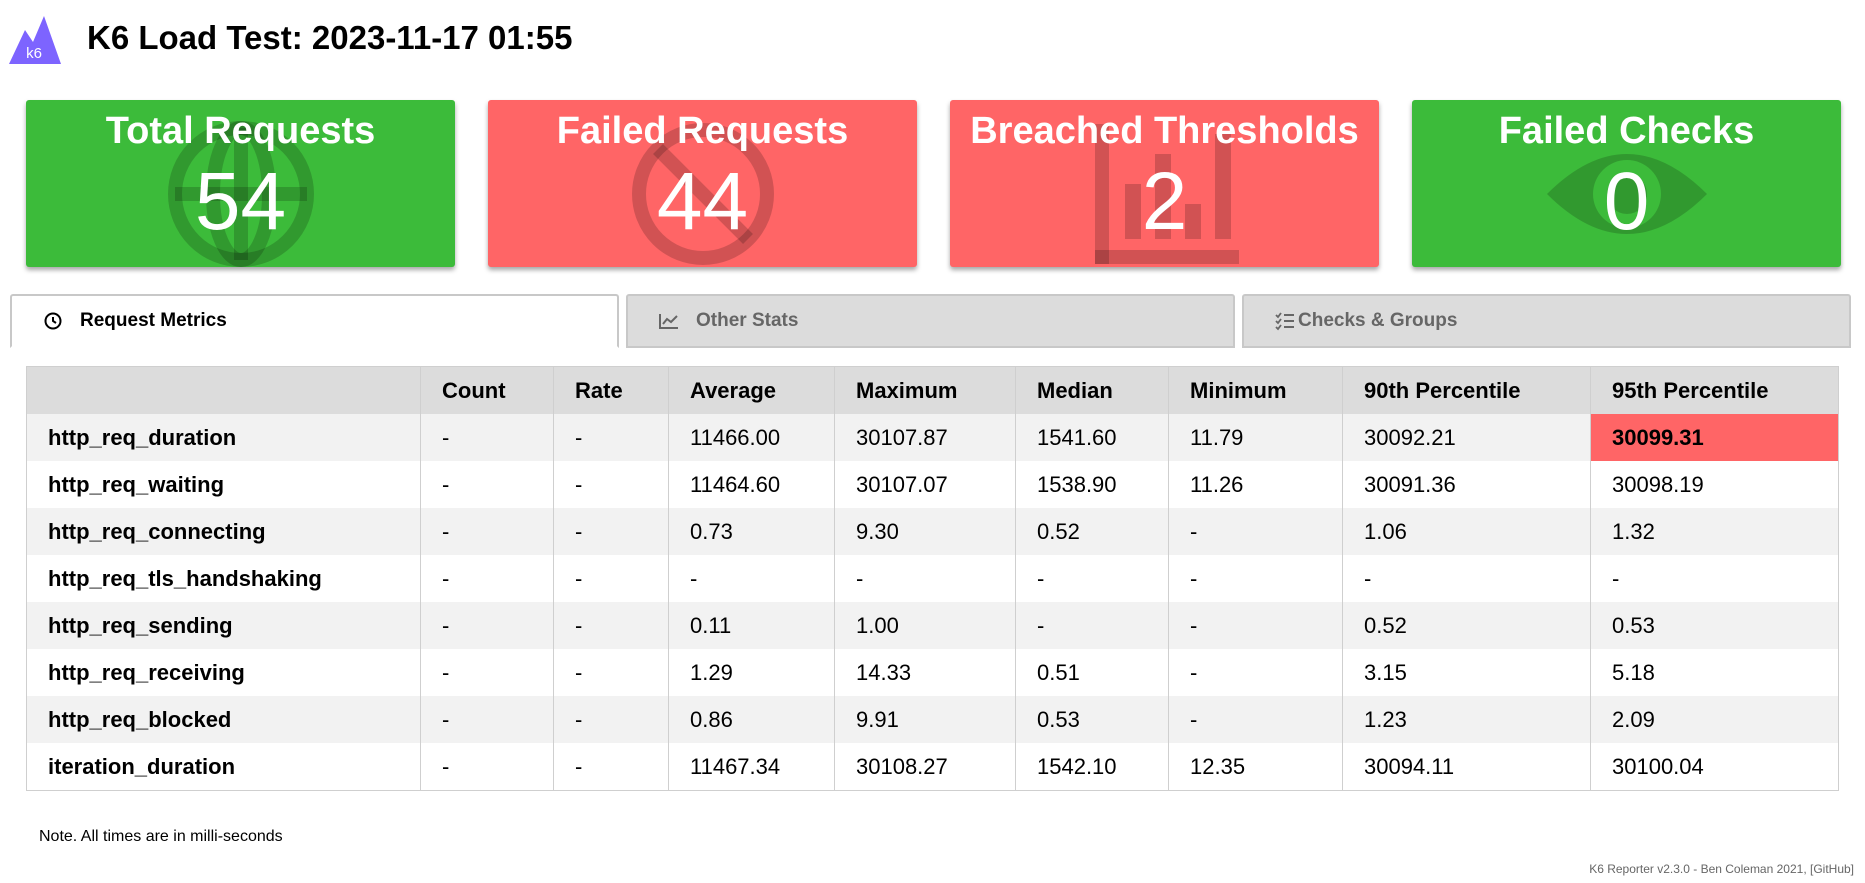 Image resolution: width=1865 pixels, height=883 pixels. Describe the element at coordinates (747, 320) in the screenshot. I see `tab-label: Other Stats` at that location.